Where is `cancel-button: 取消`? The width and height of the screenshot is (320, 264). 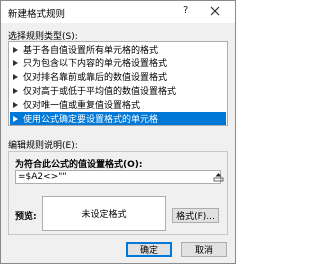
cancel-button: 取消 is located at coordinates (204, 249).